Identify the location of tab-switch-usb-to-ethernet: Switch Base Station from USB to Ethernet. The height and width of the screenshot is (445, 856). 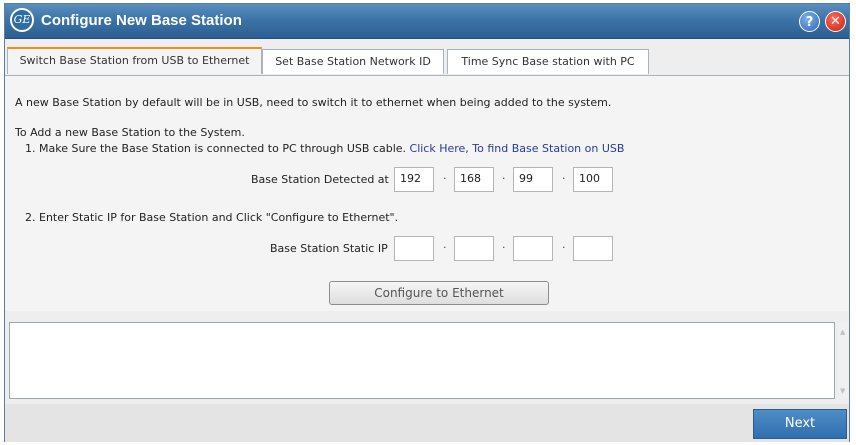
(134, 60).